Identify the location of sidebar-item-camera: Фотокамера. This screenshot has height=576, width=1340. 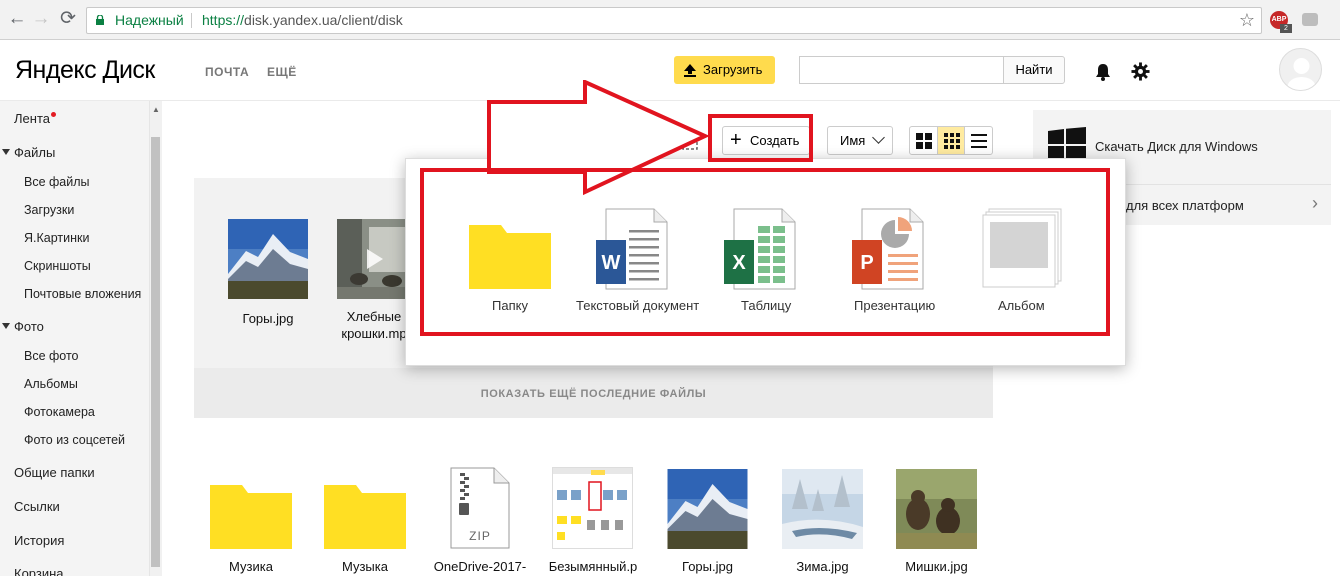
(59, 412).